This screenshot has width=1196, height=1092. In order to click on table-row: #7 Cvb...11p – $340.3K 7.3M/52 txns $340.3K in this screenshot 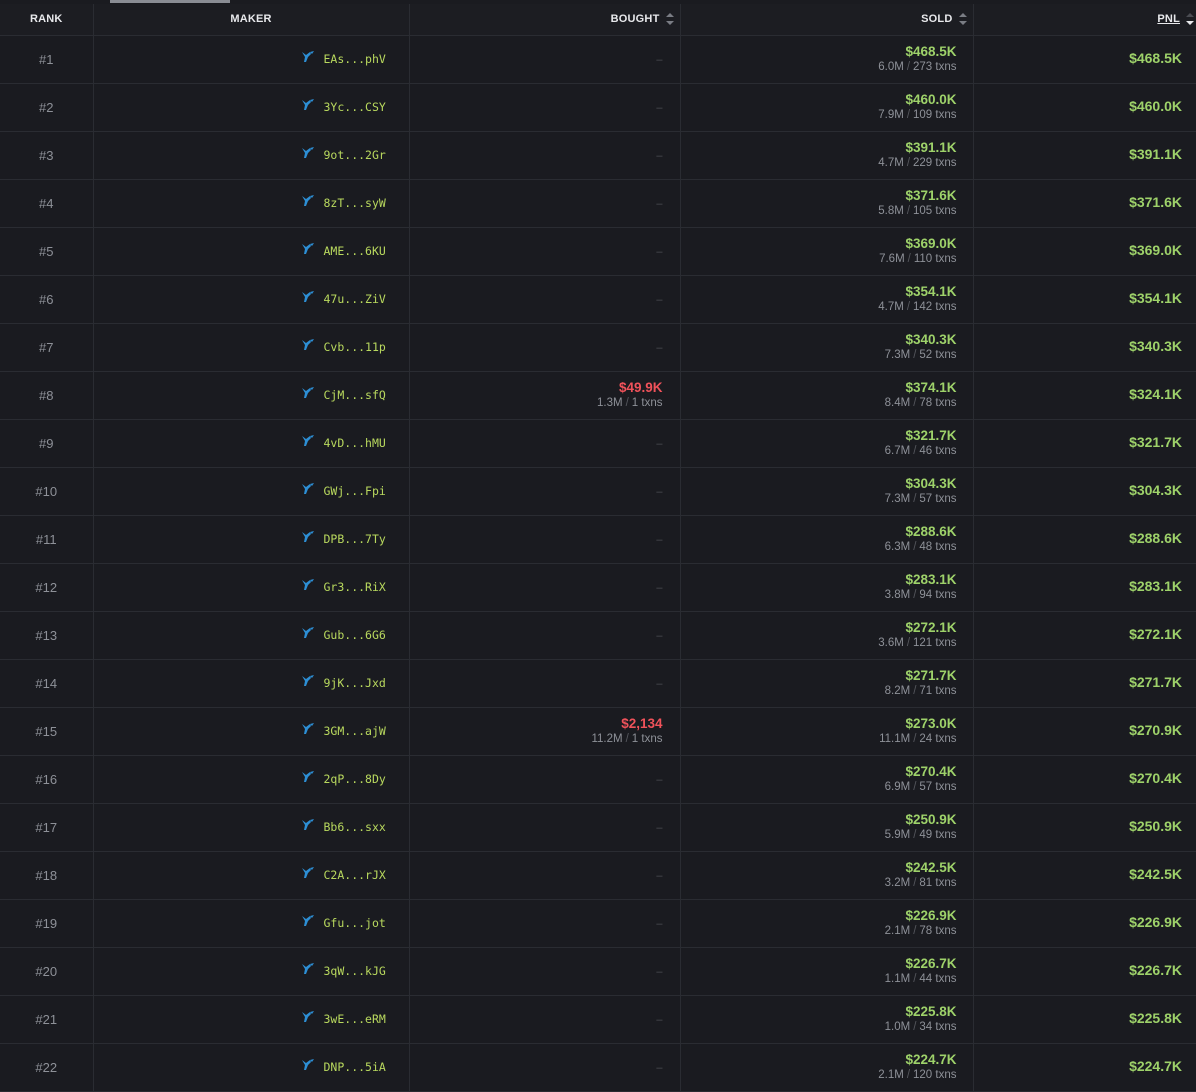, I will do `click(598, 347)`.